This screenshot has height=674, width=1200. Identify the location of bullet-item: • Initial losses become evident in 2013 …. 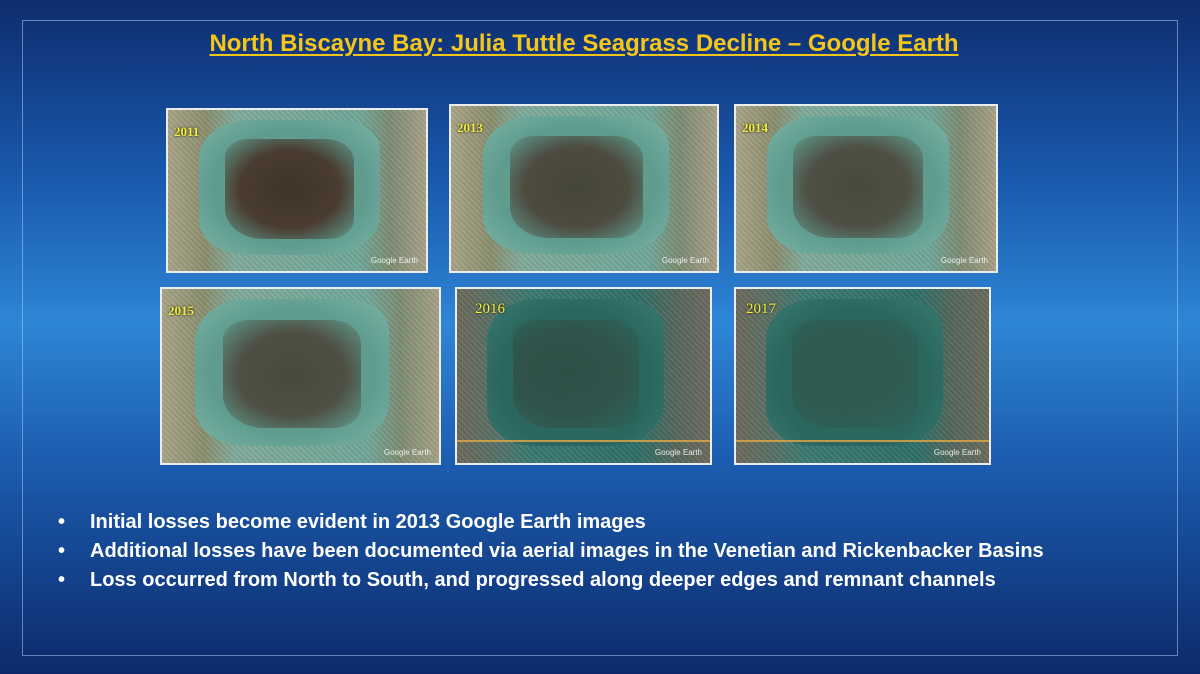
(613, 522).